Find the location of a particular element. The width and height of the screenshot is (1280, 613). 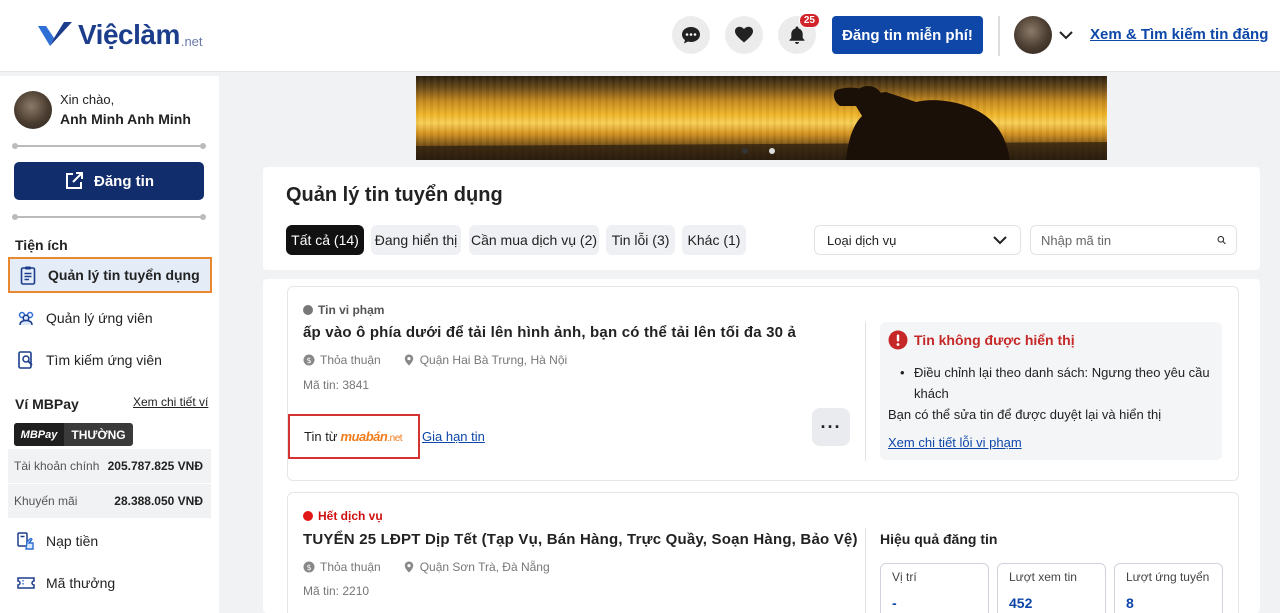

wallet-details-link: Xem chi tiết ví is located at coordinates (170, 402).